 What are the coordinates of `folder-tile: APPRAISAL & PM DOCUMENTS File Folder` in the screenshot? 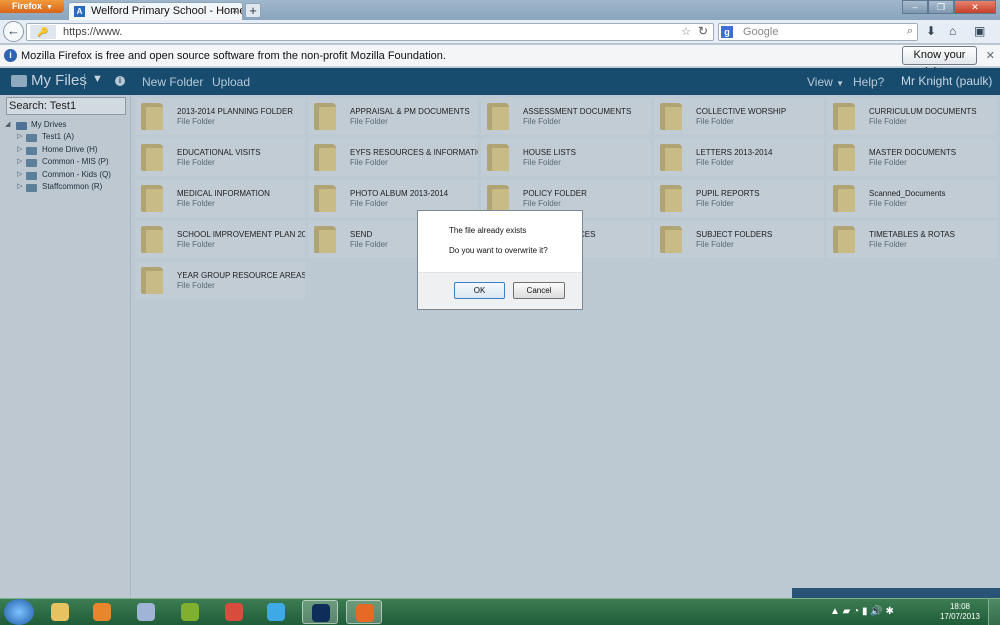 It's located at (393, 116).